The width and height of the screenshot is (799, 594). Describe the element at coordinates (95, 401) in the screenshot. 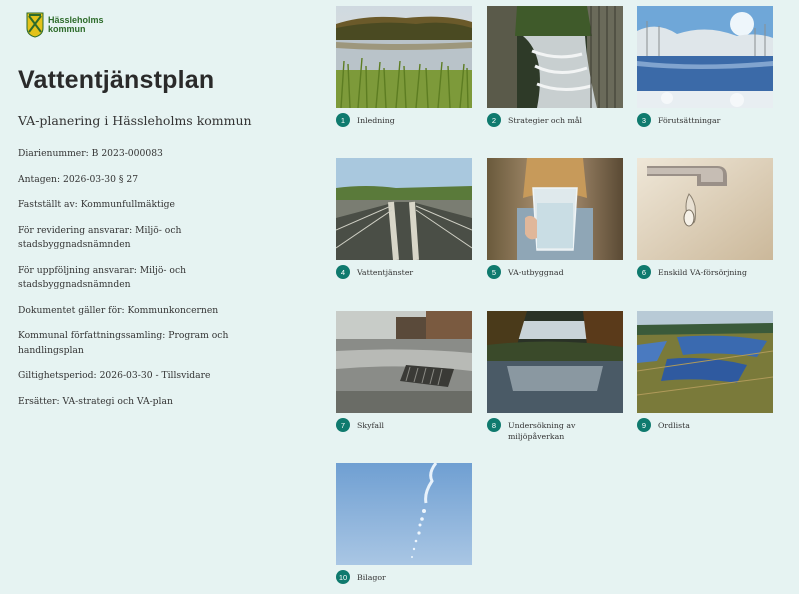

I see `meta-ersatter: Ersätter: VA-strategi och VA-plan` at that location.